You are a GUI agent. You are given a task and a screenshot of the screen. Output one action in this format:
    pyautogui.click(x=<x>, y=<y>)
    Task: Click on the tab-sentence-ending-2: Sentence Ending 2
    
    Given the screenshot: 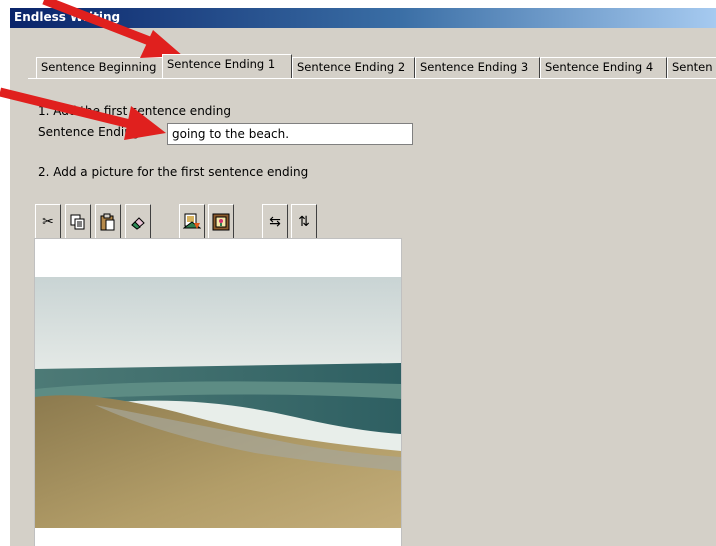 What is the action you would take?
    pyautogui.click(x=353, y=67)
    